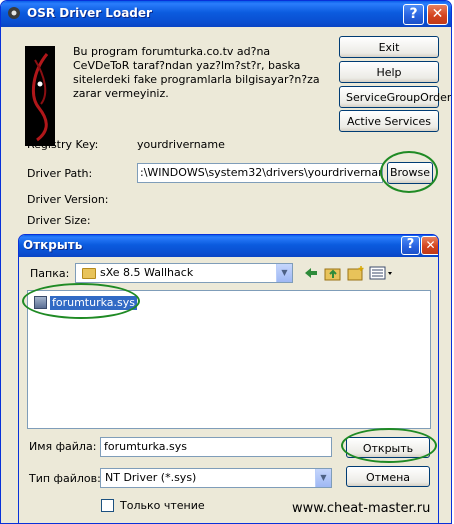  I want to click on browse-button: Browse, so click(410, 173).